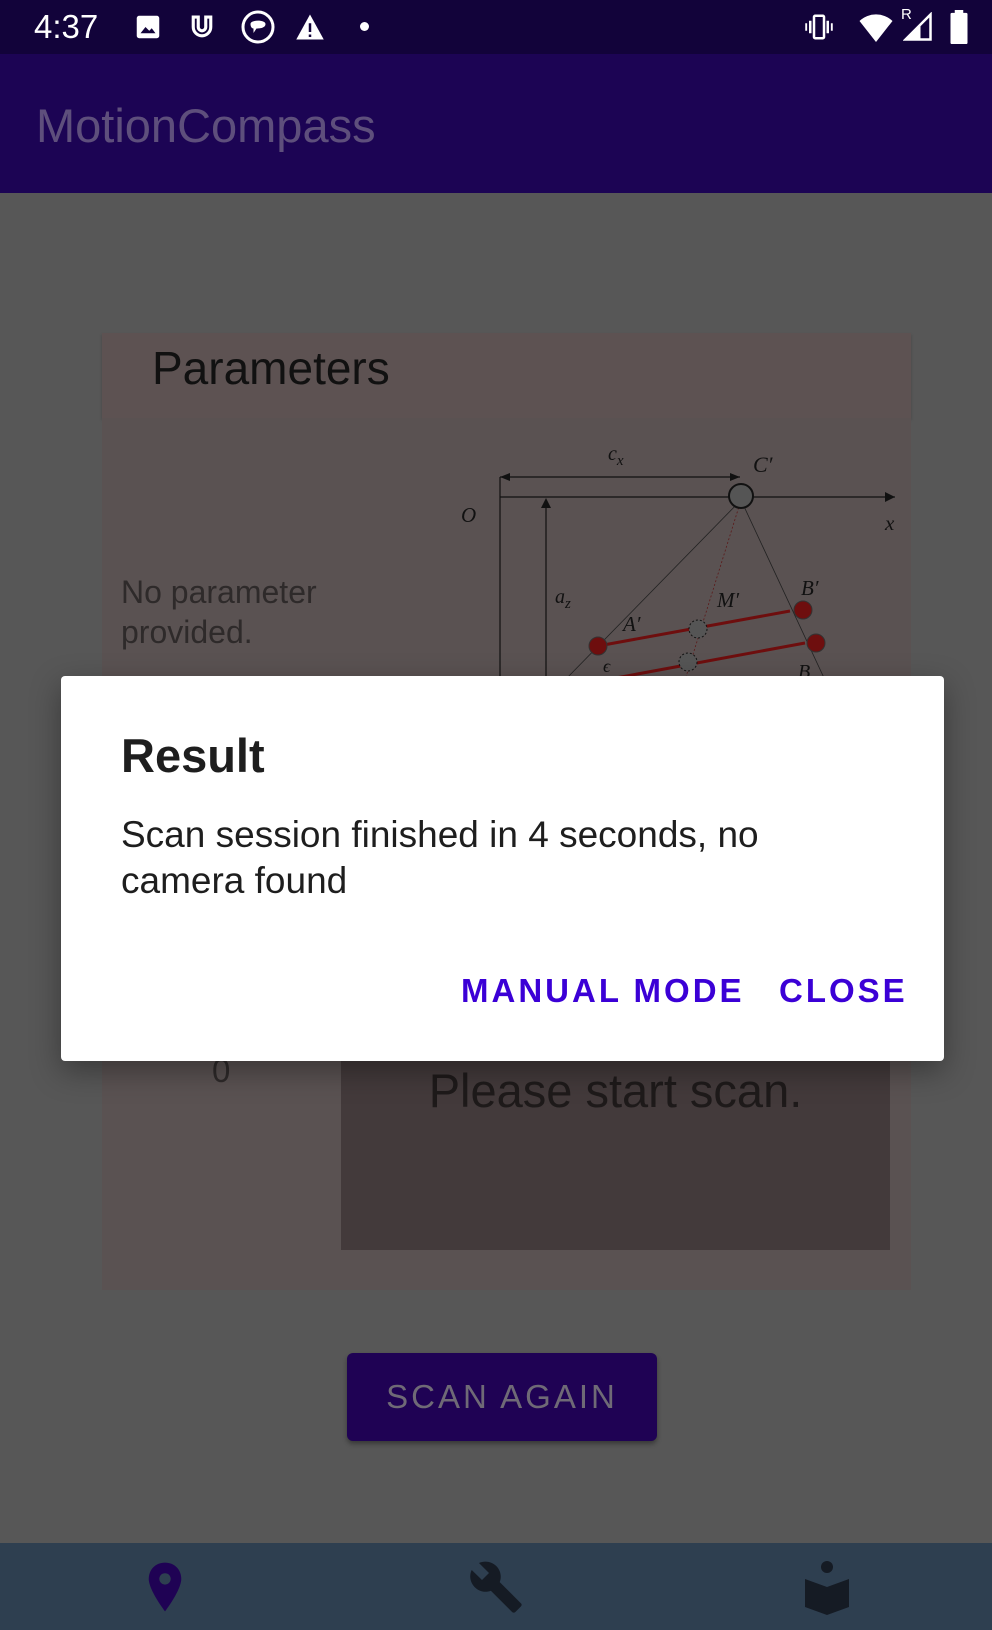 The image size is (992, 1630). I want to click on b-prime-point, so click(803, 610).